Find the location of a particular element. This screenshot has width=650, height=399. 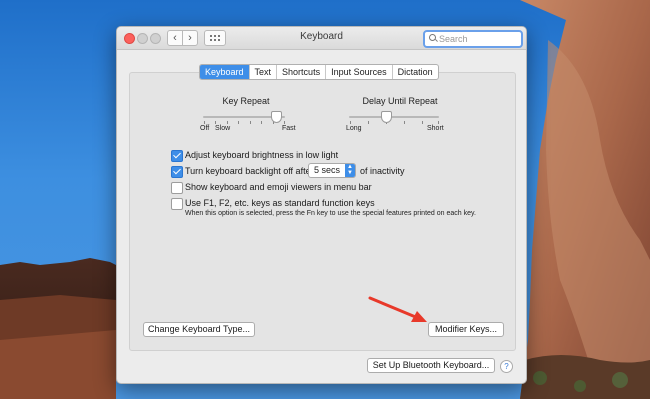

help-icon: ? is located at coordinates (506, 366).